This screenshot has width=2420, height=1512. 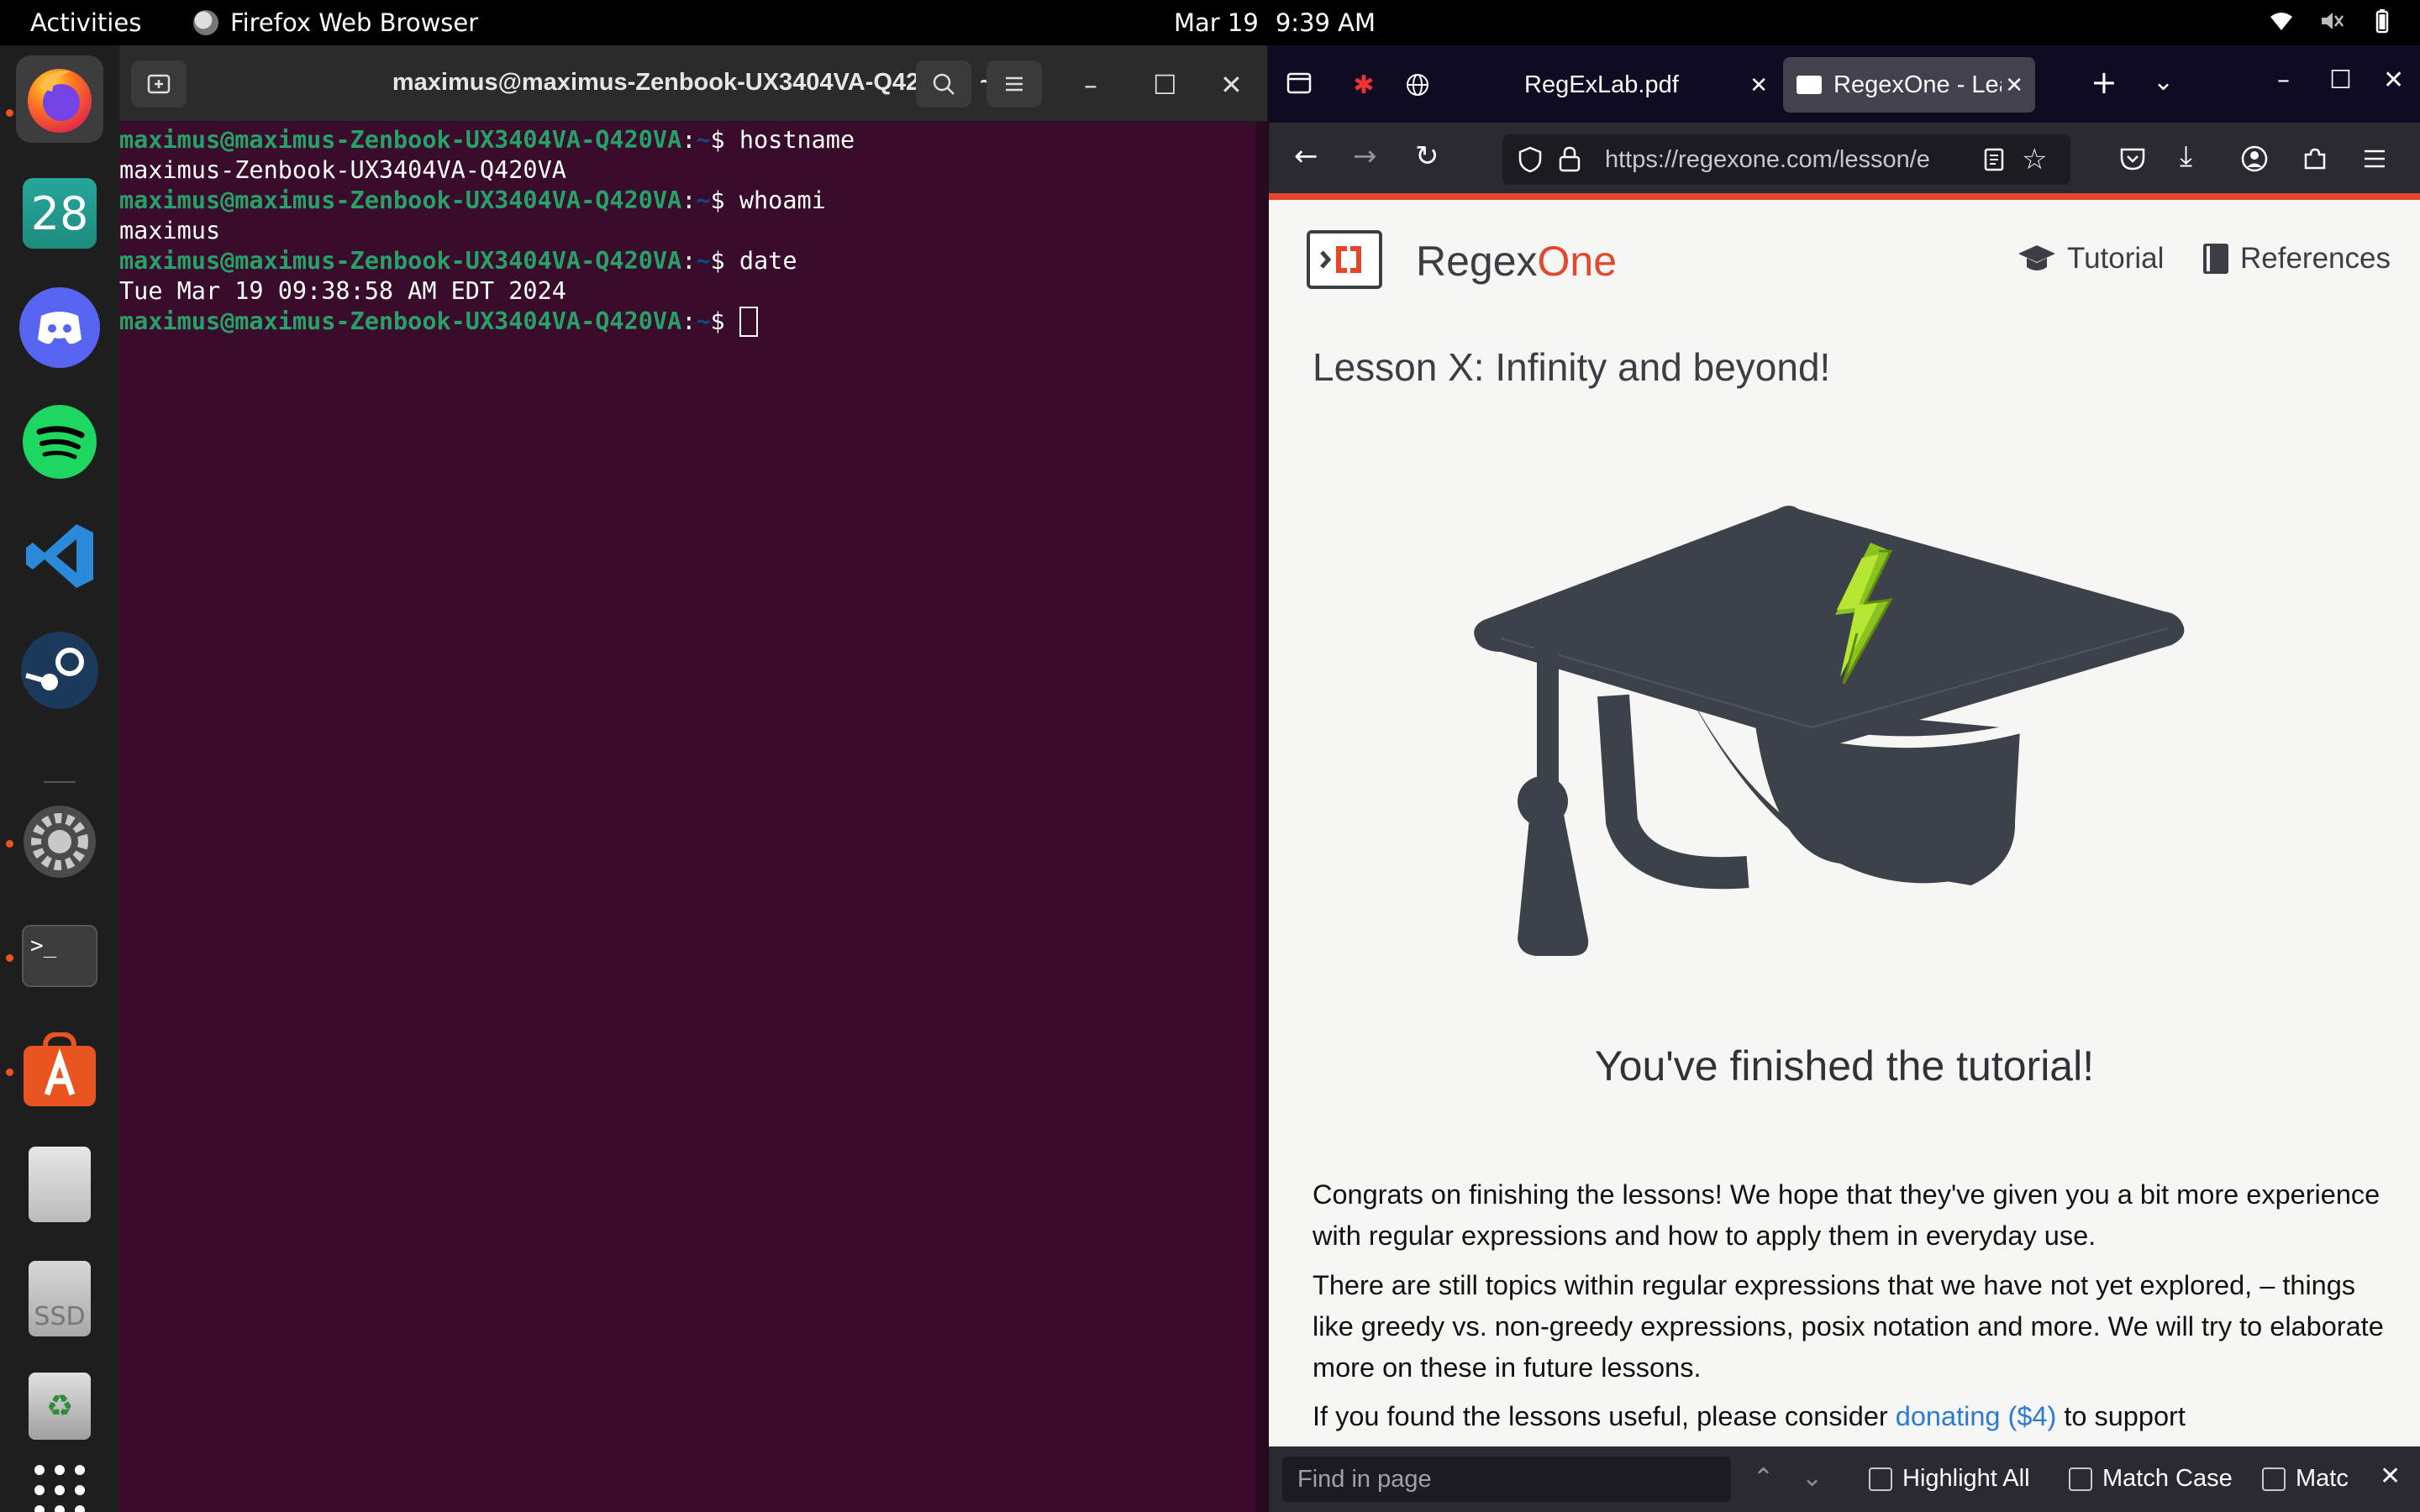 What do you see at coordinates (60, 956) in the screenshot?
I see `dock-terminal: >_` at bounding box center [60, 956].